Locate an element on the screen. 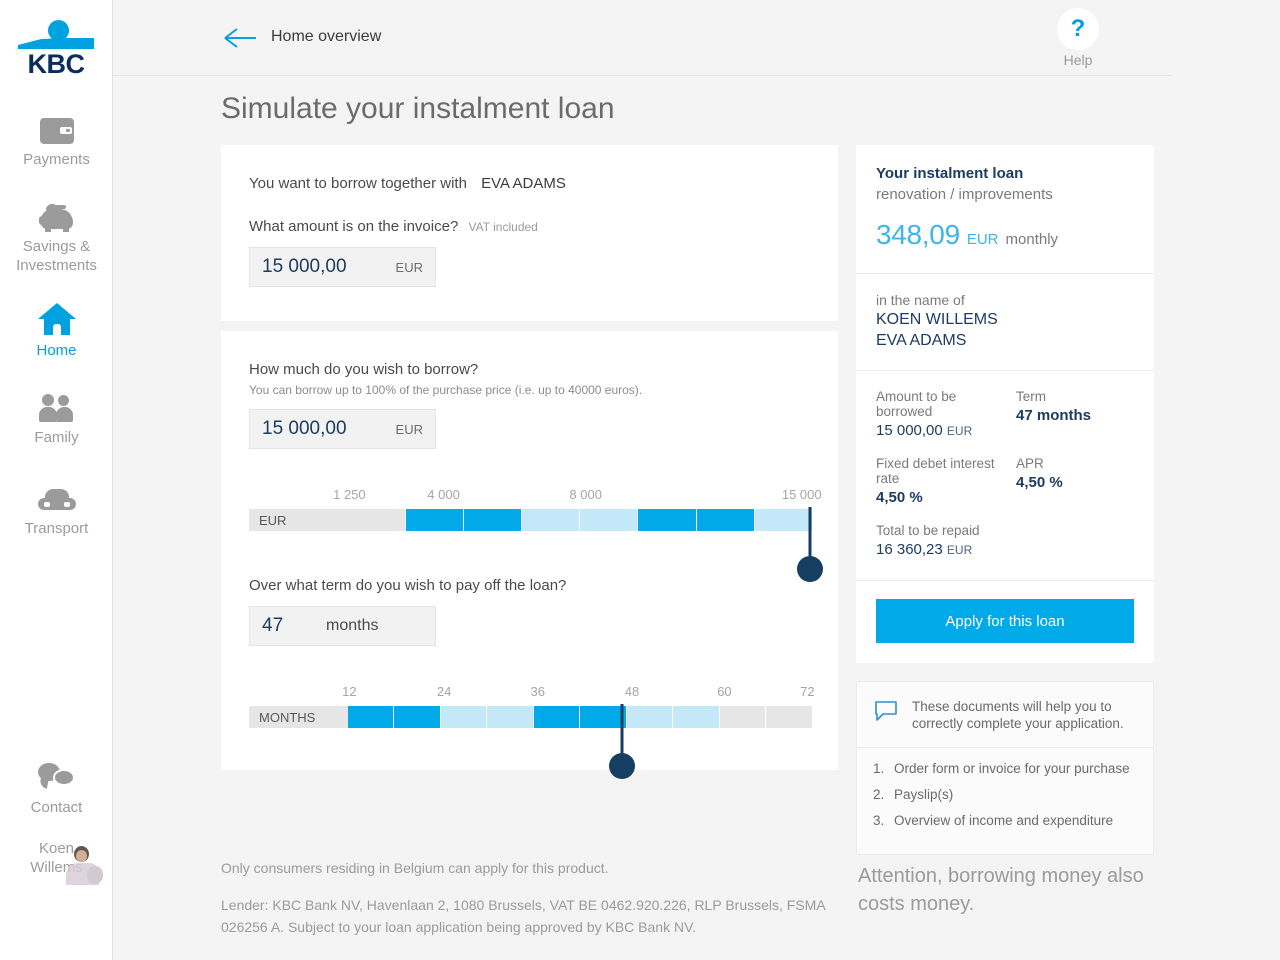  amount-borrowed-value: 15 000,00 EUR is located at coordinates (946, 430).